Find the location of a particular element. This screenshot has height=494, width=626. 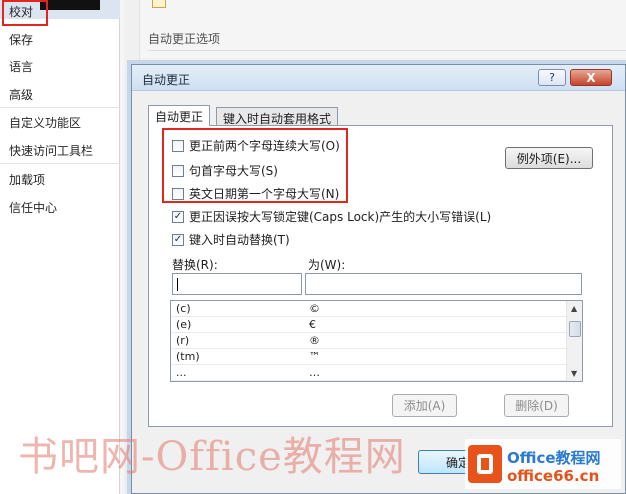

scroll-thumb is located at coordinates (575, 329).